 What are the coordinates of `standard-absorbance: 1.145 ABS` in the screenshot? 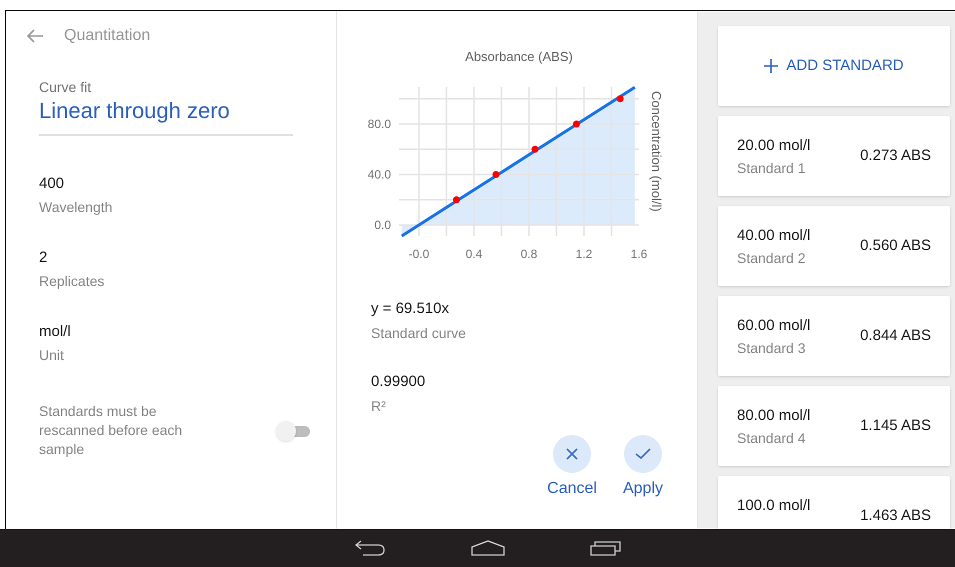 It's located at (895, 426).